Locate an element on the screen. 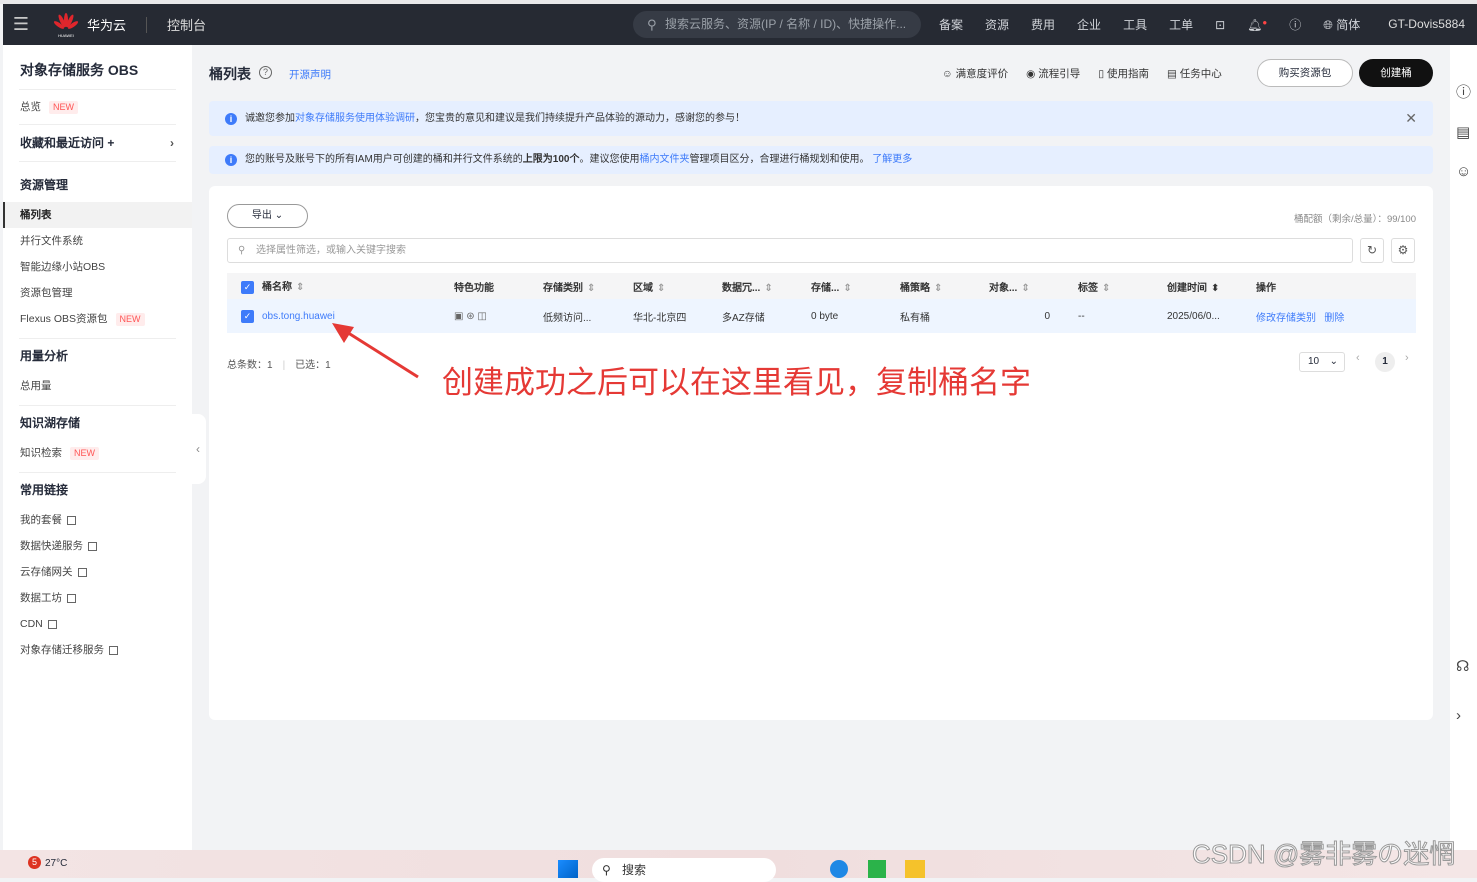 The width and height of the screenshot is (1477, 882). col-policy: 桶策略 ⇕ is located at coordinates (930, 286).